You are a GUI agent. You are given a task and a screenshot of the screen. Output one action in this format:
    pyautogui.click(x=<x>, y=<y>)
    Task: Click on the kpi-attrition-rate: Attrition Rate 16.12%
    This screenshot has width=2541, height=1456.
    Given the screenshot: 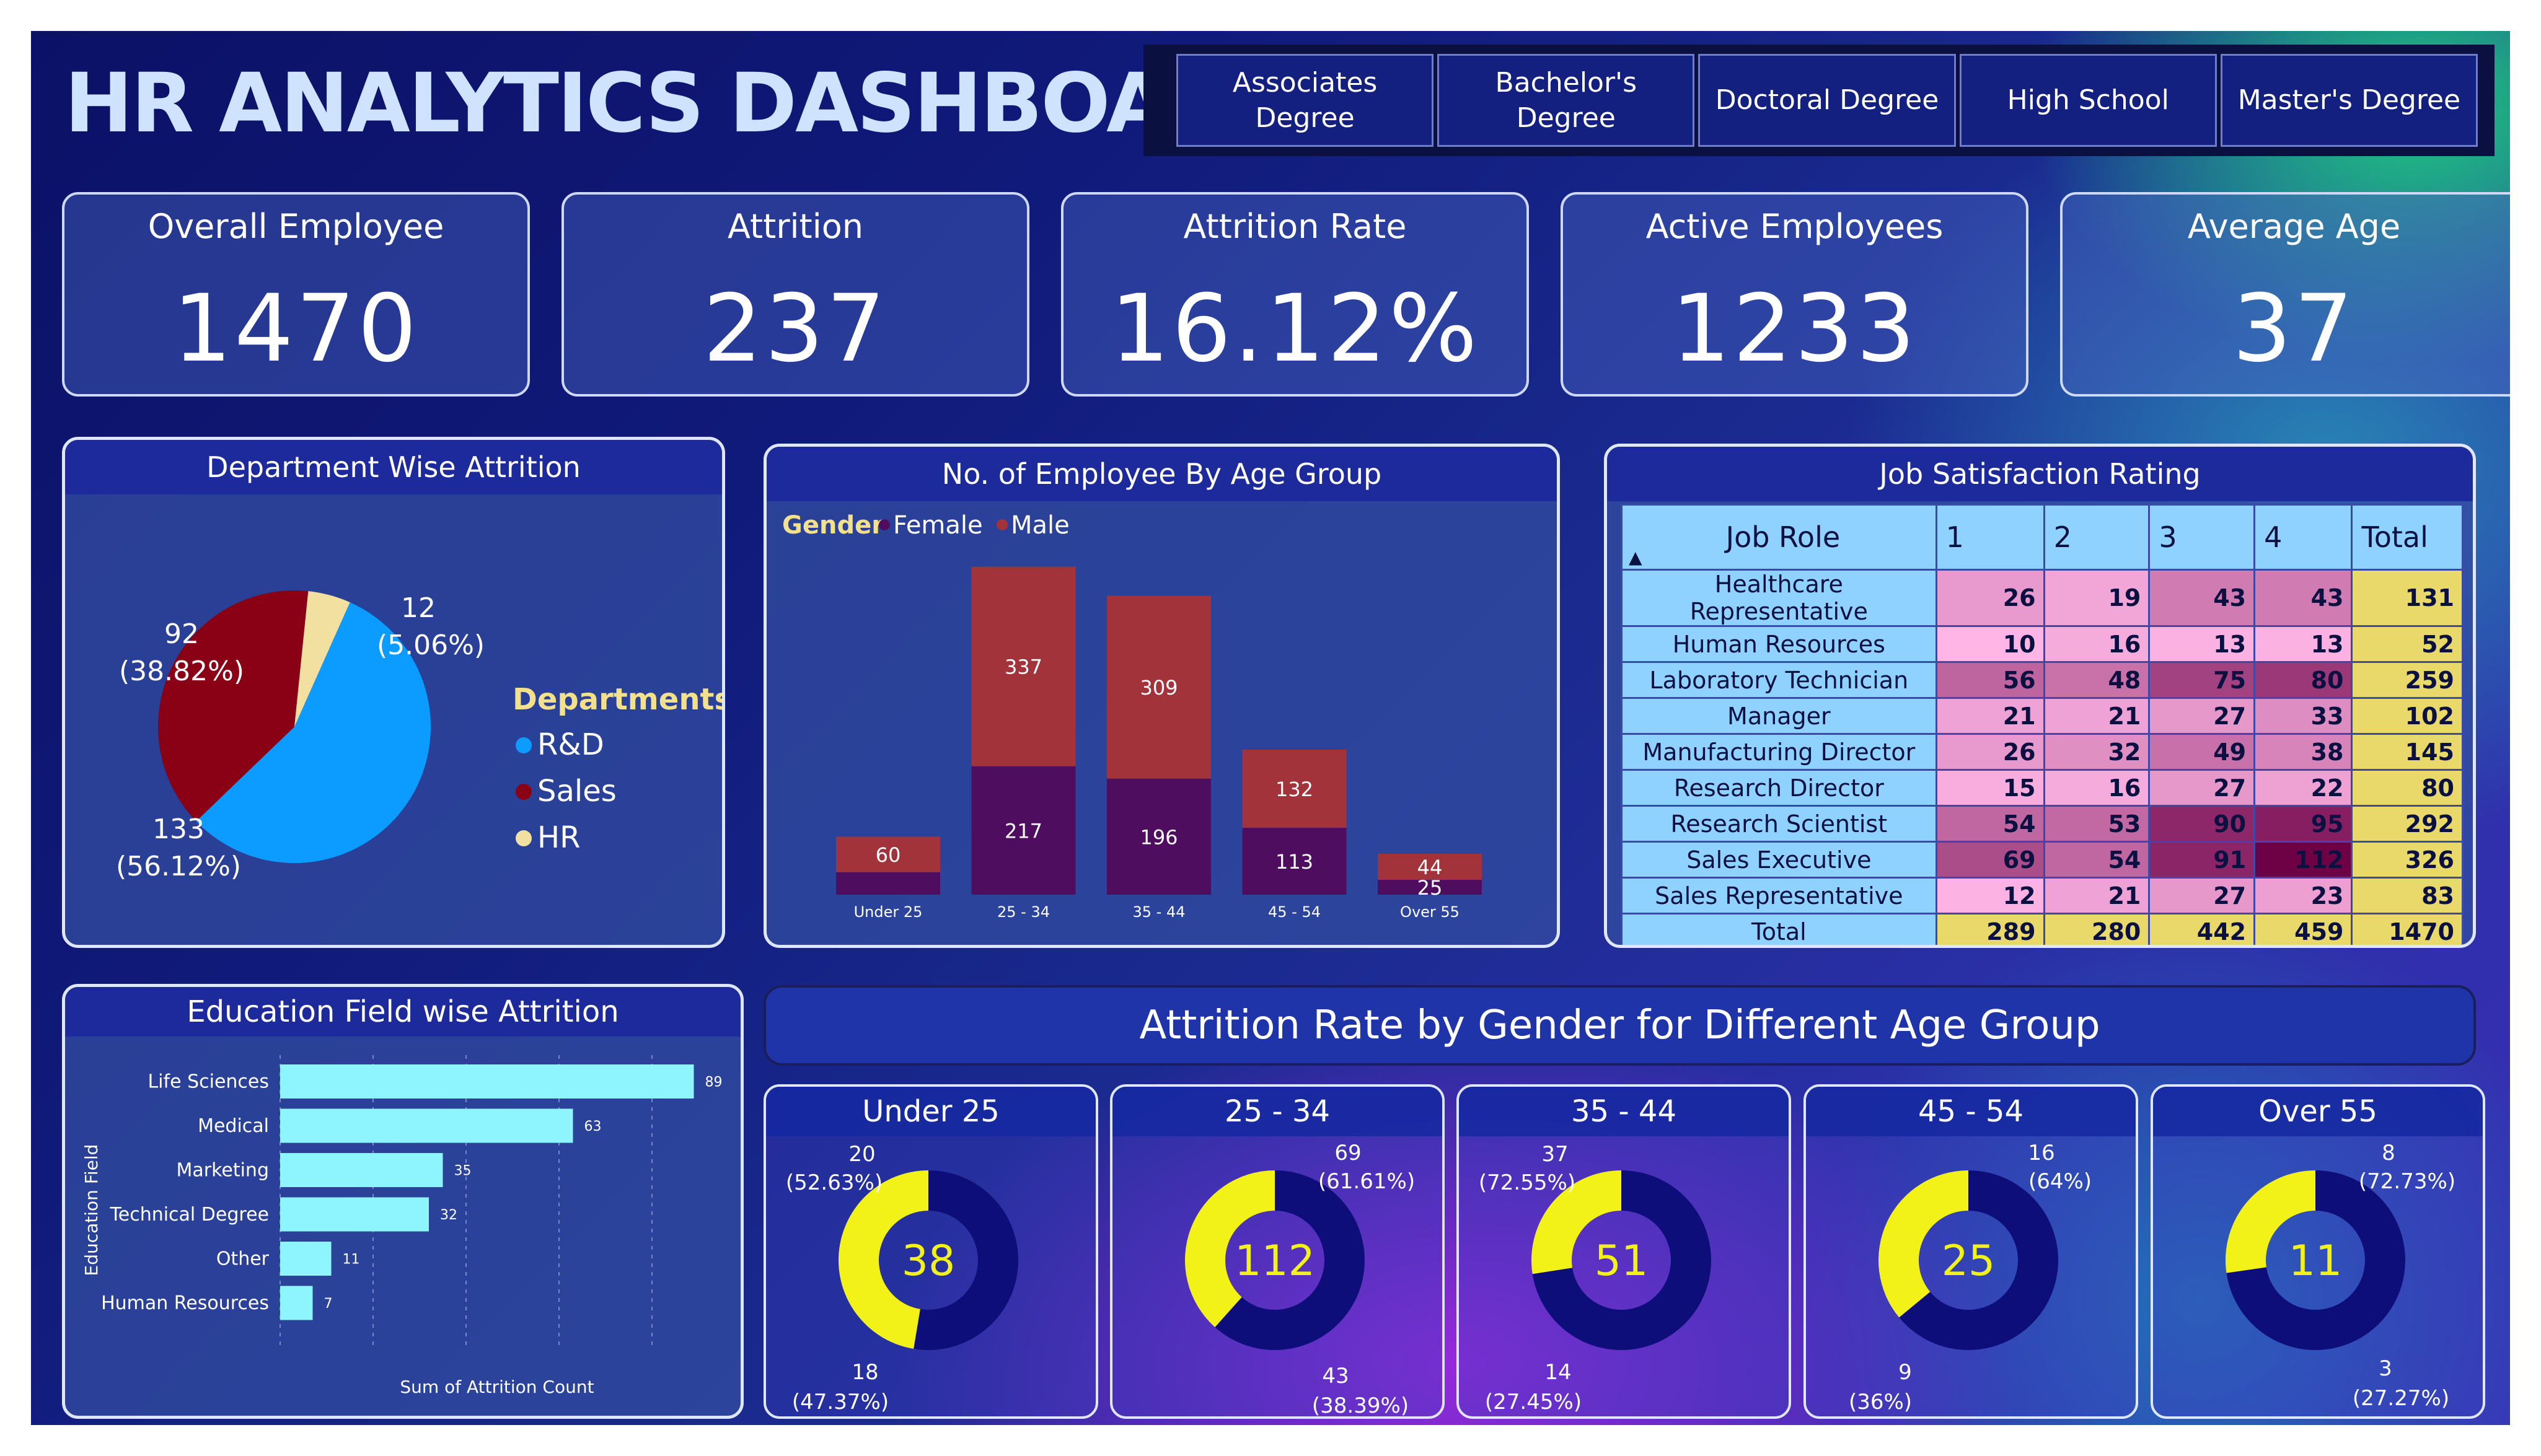 What is the action you would take?
    pyautogui.click(x=1295, y=295)
    